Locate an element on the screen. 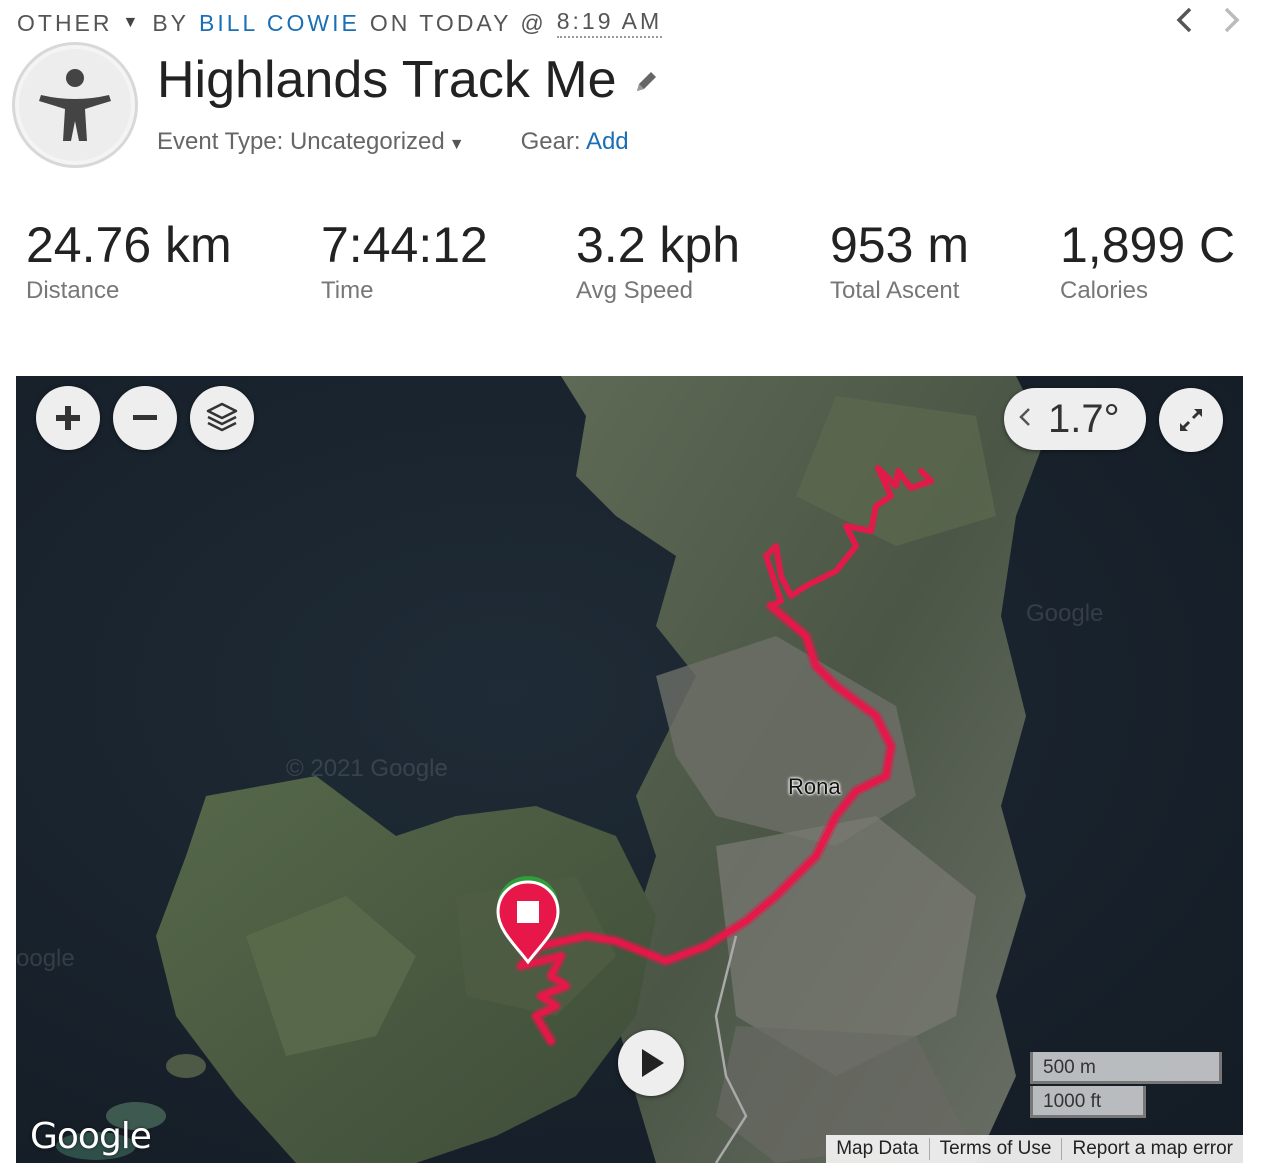  svg-text: © 2021 Google is located at coordinates (367, 768).